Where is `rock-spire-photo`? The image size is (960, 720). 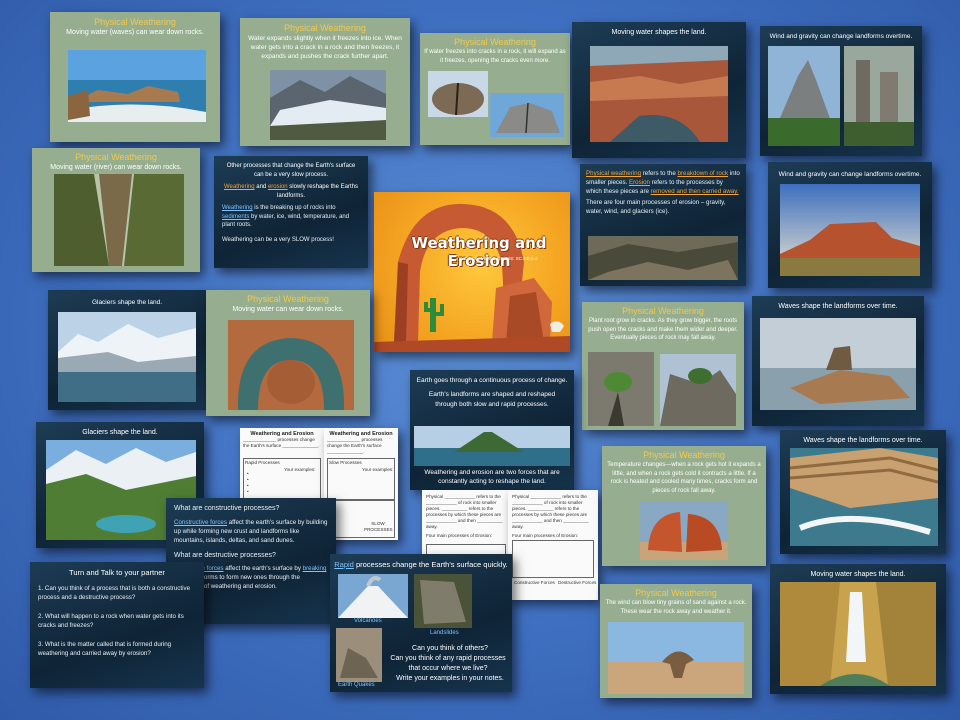 rock-spire-photo is located at coordinates (804, 96).